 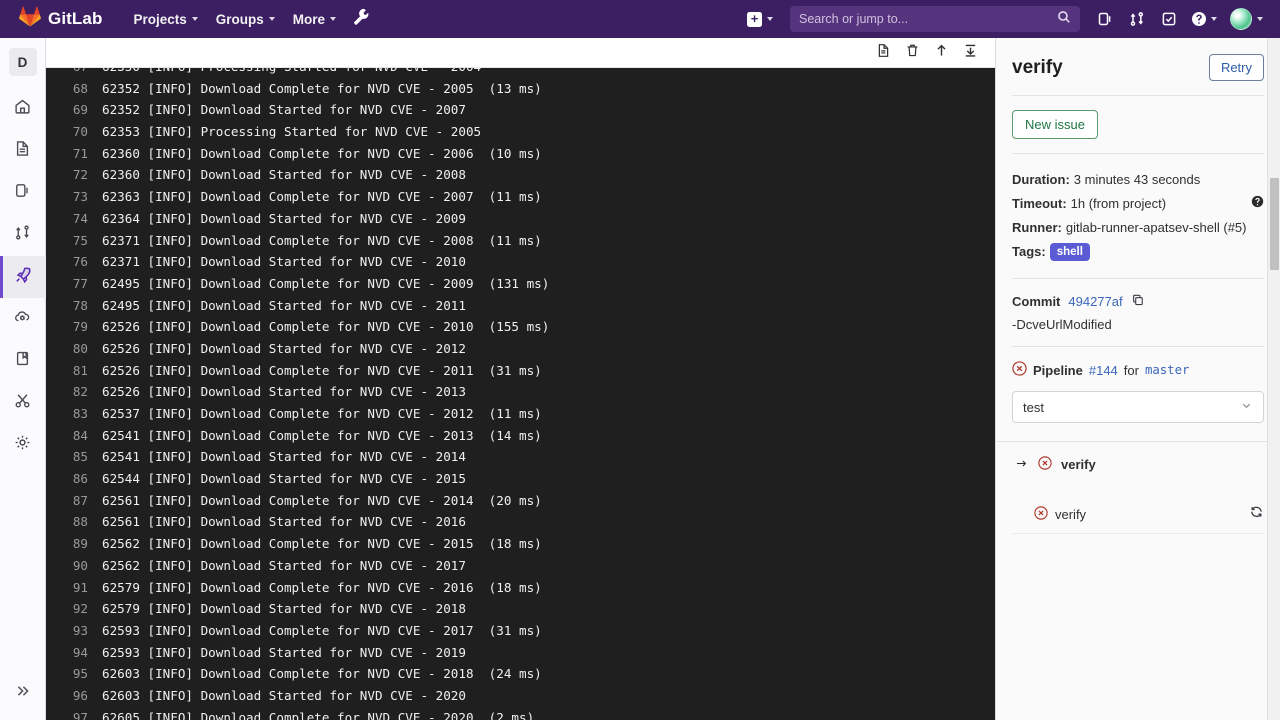 I want to click on sidebar-item-project-overview, so click(x=23, y=109).